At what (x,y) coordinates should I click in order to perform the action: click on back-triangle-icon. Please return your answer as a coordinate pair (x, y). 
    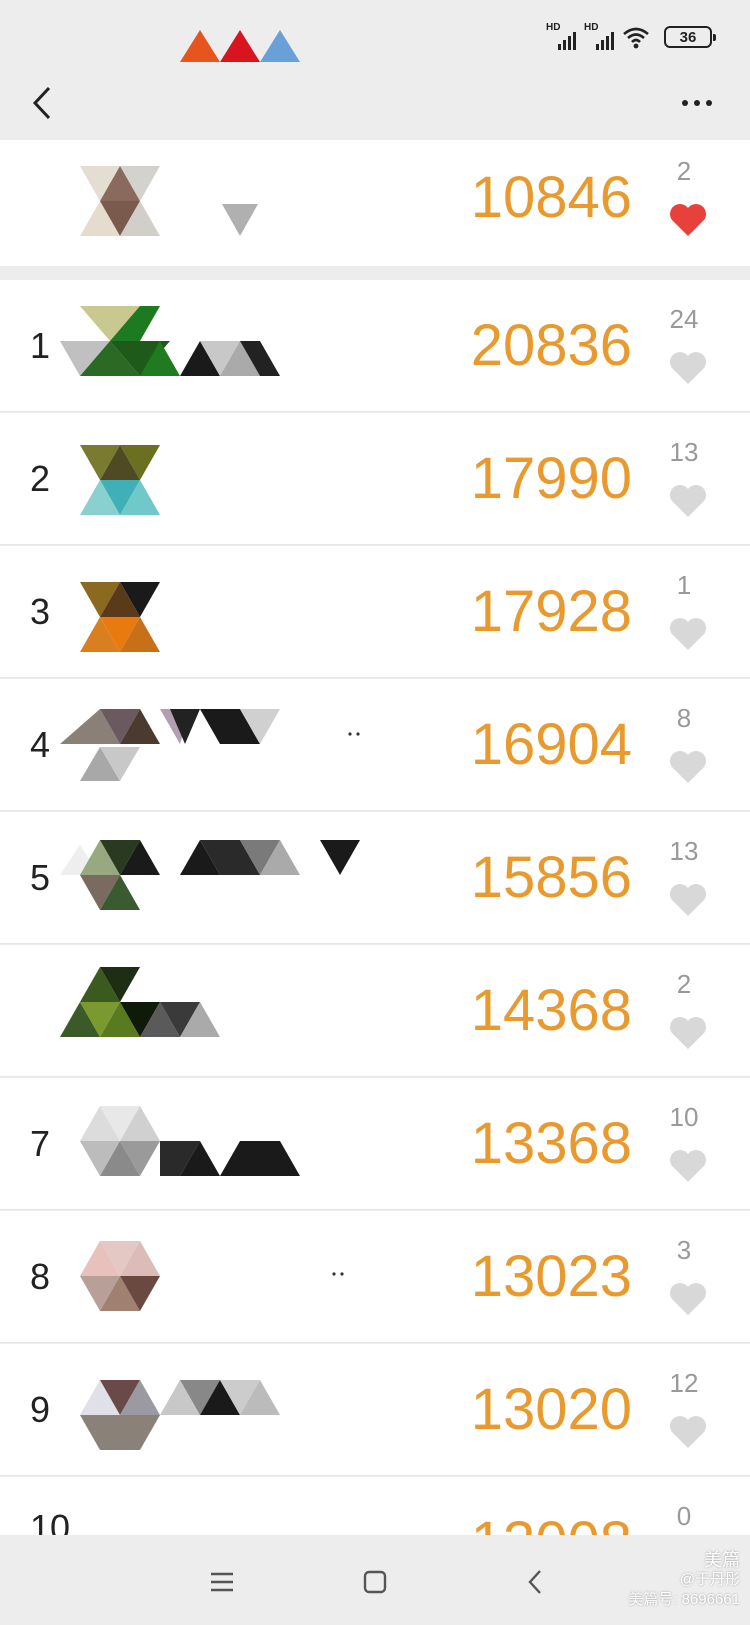
    Looking at the image, I should click on (534, 1582).